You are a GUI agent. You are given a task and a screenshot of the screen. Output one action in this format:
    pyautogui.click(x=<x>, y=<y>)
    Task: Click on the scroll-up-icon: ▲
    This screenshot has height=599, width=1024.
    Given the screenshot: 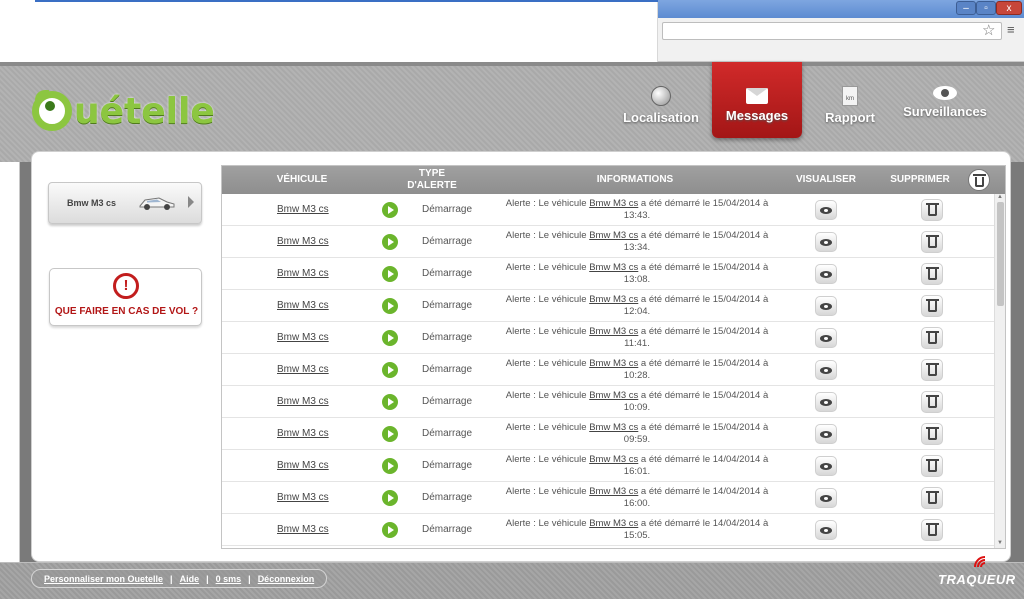 What is the action you would take?
    pyautogui.click(x=1000, y=197)
    